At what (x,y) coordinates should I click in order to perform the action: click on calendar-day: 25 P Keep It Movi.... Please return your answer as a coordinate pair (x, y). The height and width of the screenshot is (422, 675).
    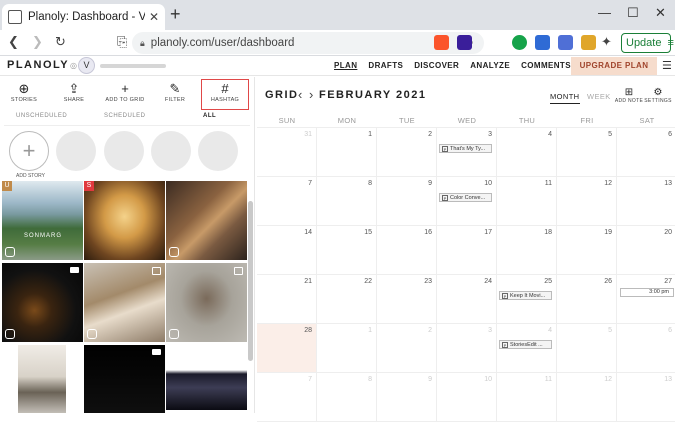
    Looking at the image, I should click on (527, 299).